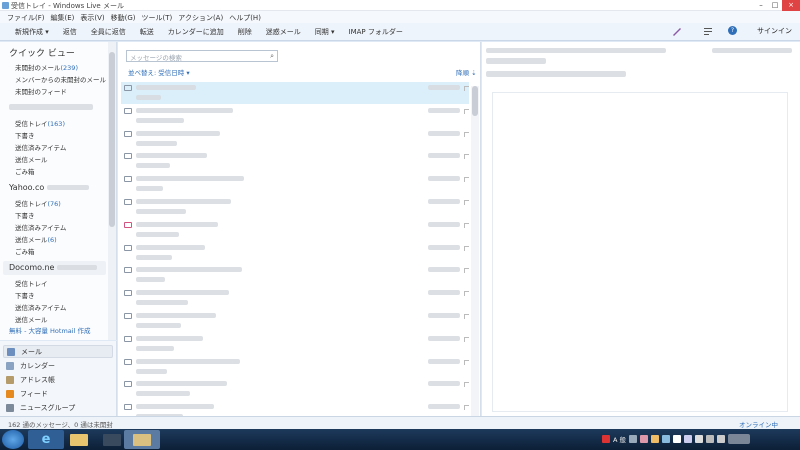 The image size is (800, 450). What do you see at coordinates (325, 32) in the screenshot?
I see `sync-button: 同期 ▾` at bounding box center [325, 32].